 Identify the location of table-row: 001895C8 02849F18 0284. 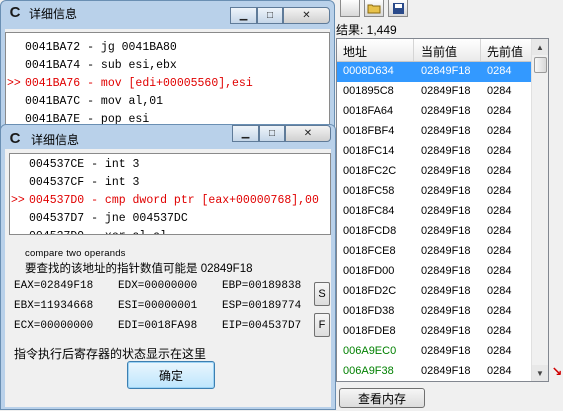
(435, 92).